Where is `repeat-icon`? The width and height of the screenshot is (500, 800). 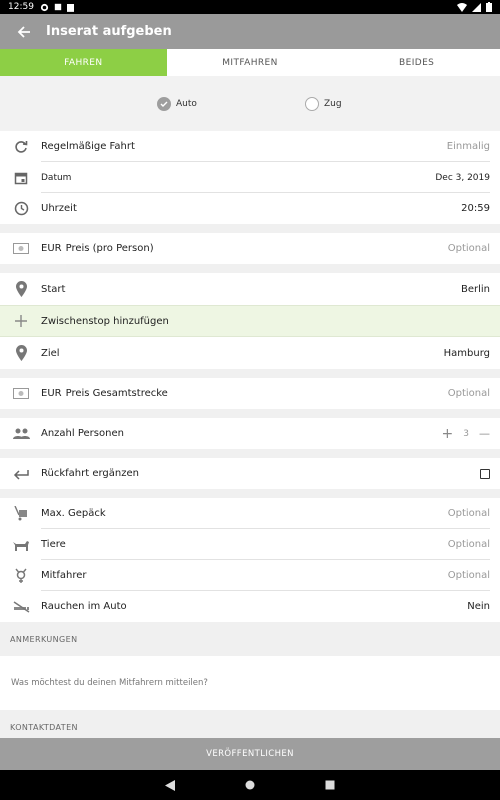 repeat-icon is located at coordinates (21, 147).